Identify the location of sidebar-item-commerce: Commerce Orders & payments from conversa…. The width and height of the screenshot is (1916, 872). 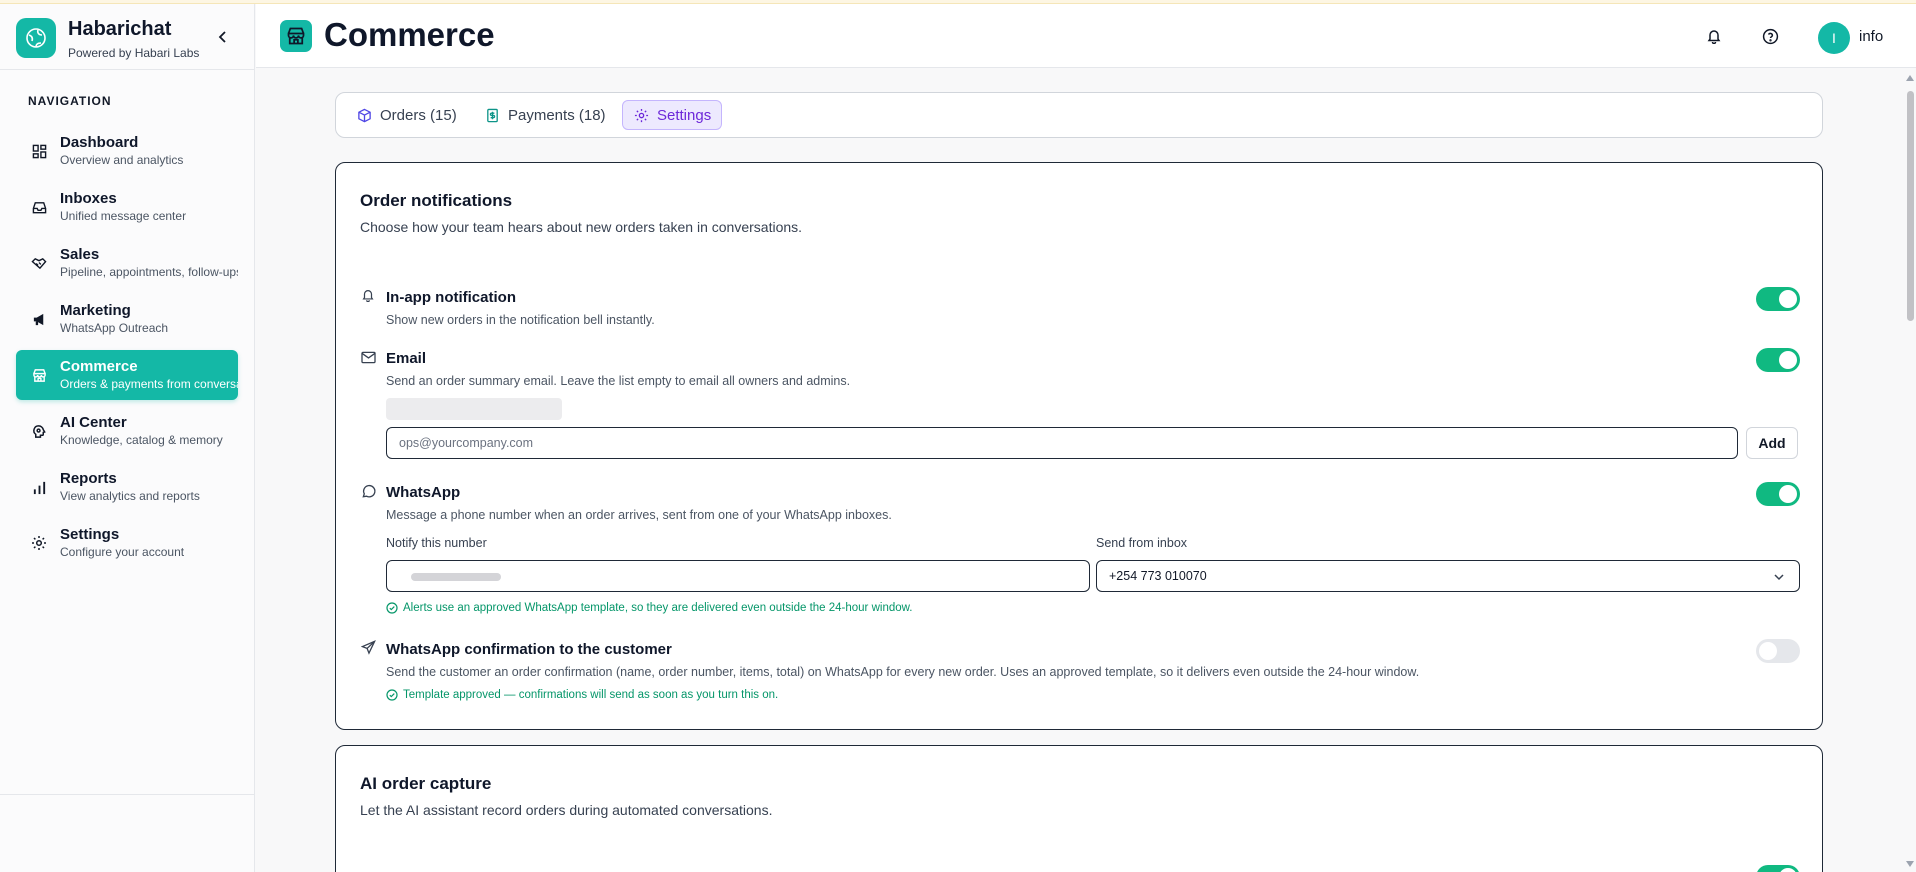
(127, 375).